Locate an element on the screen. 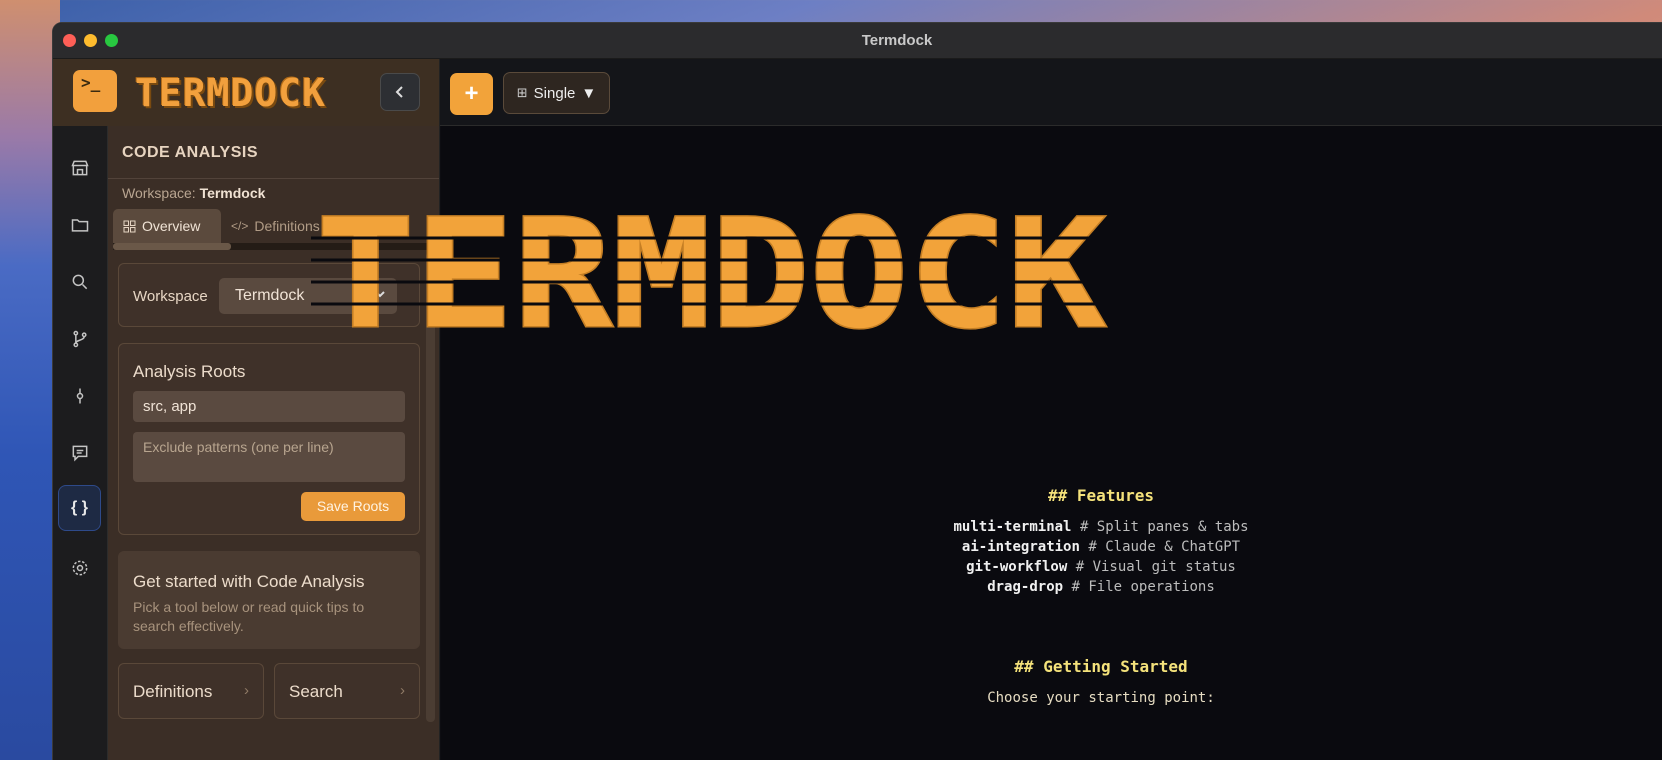  save-roots-button: Save Roots is located at coordinates (353, 506).